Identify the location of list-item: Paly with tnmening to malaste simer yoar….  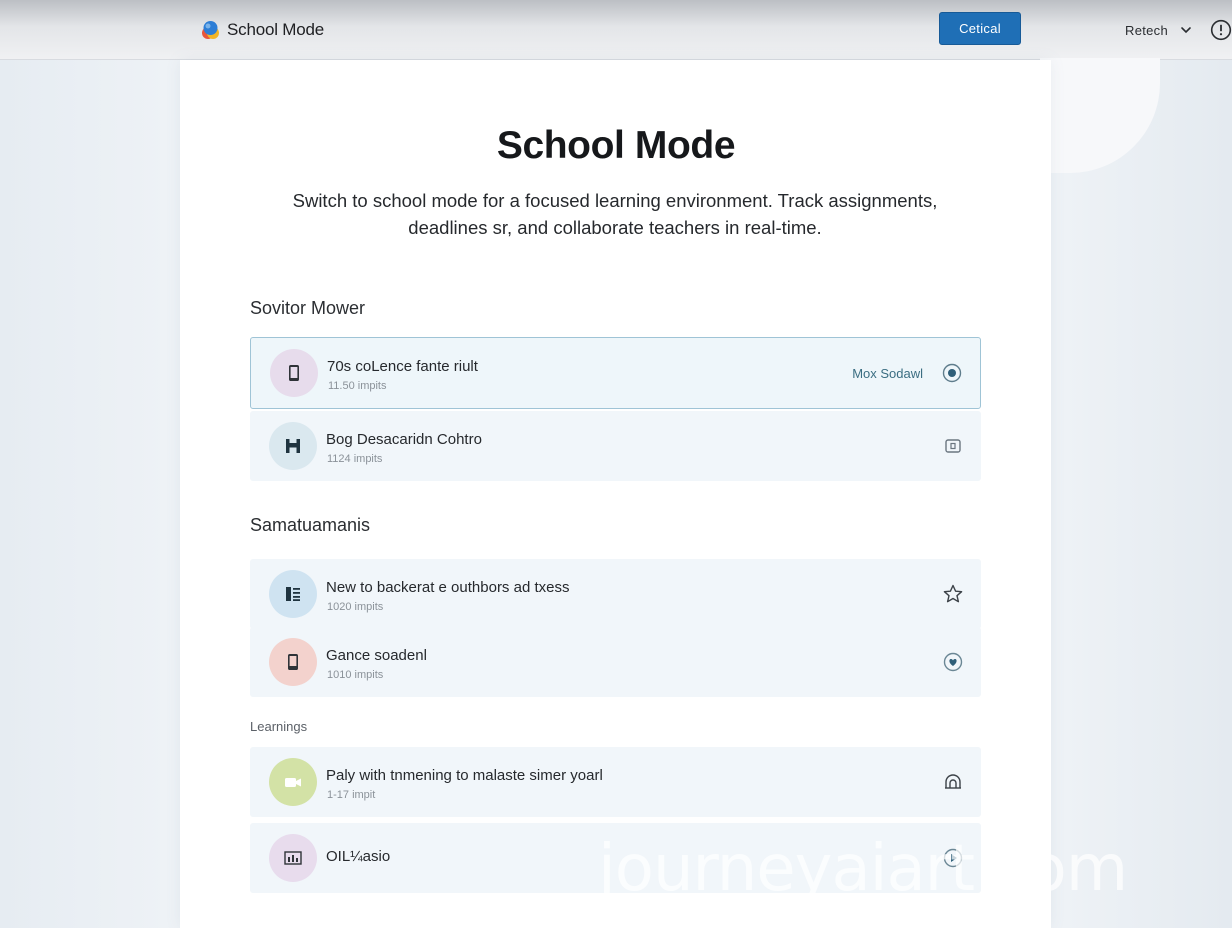
(615, 782).